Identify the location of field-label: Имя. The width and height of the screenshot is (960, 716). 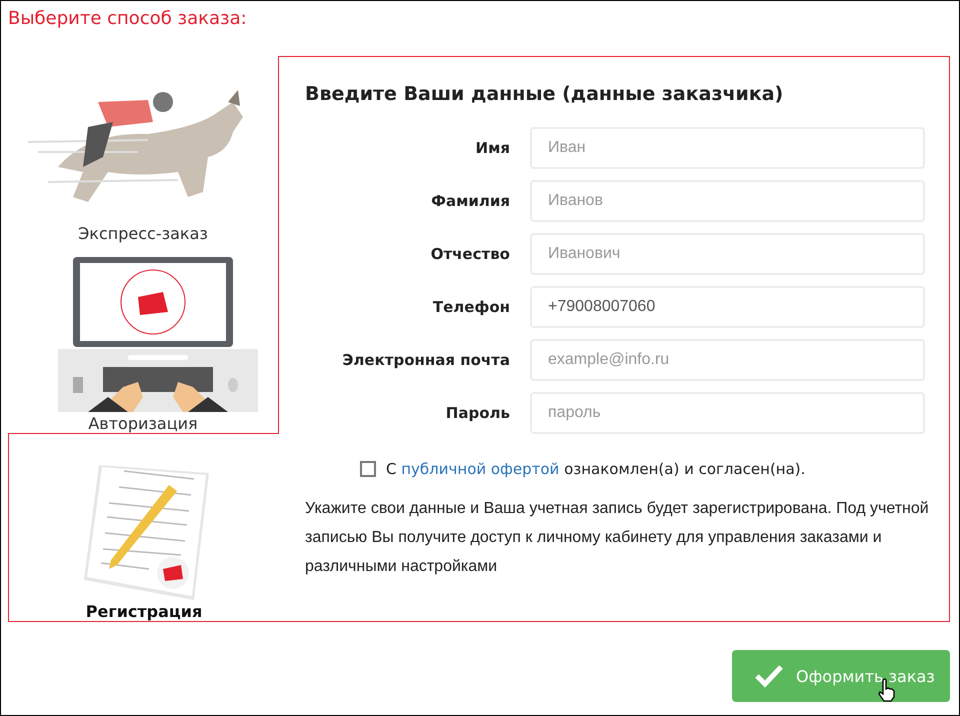
(492, 148).